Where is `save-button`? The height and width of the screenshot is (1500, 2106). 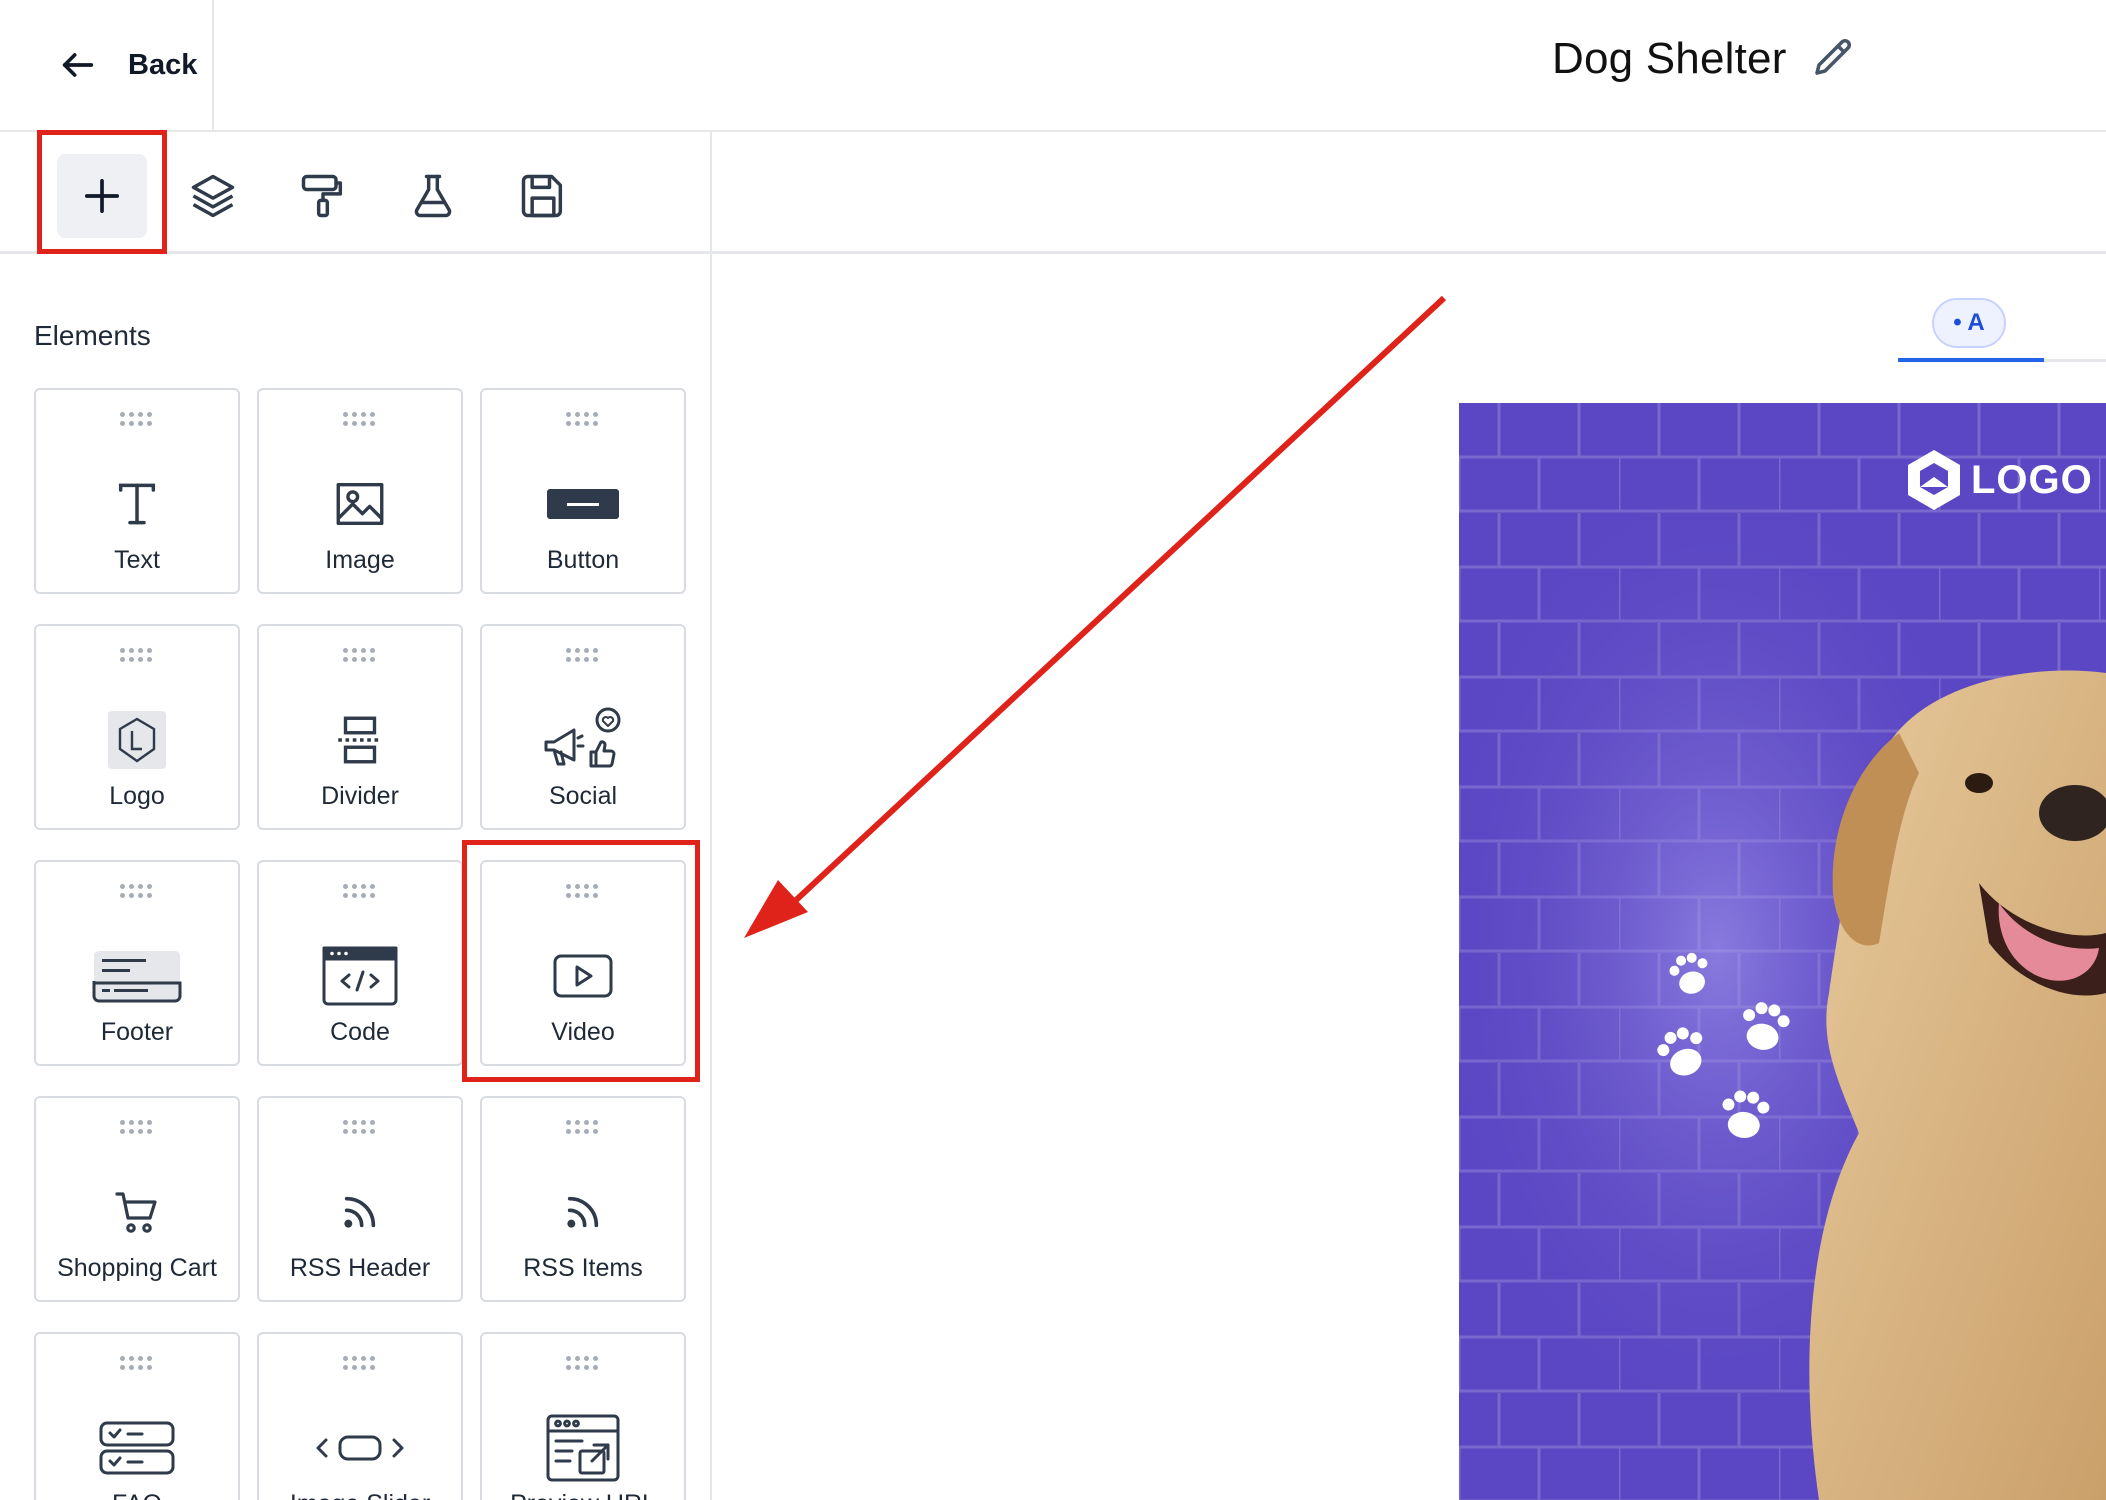
save-button is located at coordinates (543, 196).